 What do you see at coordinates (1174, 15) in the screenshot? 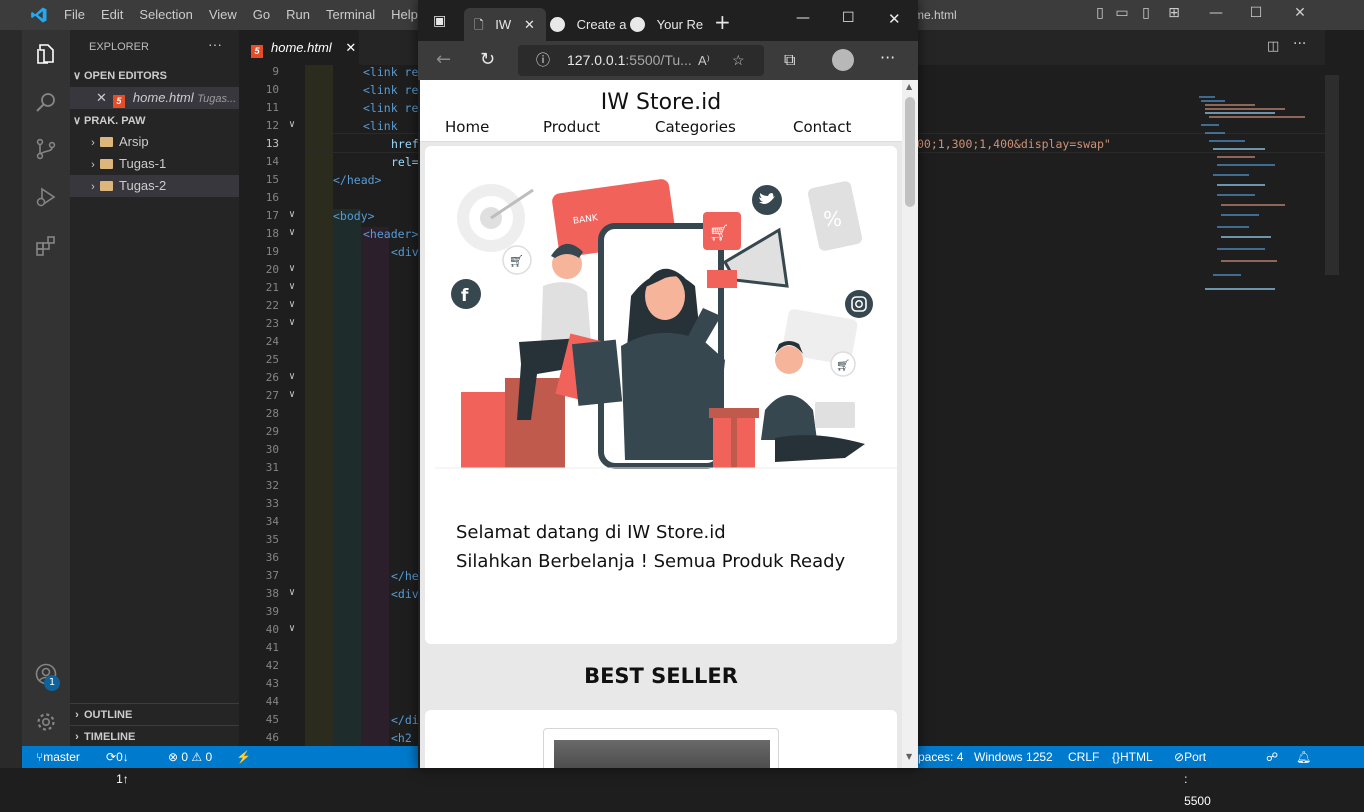
I see `customize-layout-icon: ⊞` at bounding box center [1174, 15].